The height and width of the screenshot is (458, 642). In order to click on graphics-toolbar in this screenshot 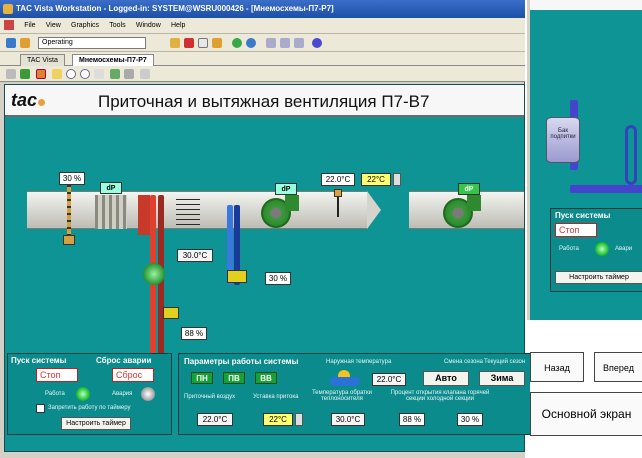, I will do `click(262, 74)`.